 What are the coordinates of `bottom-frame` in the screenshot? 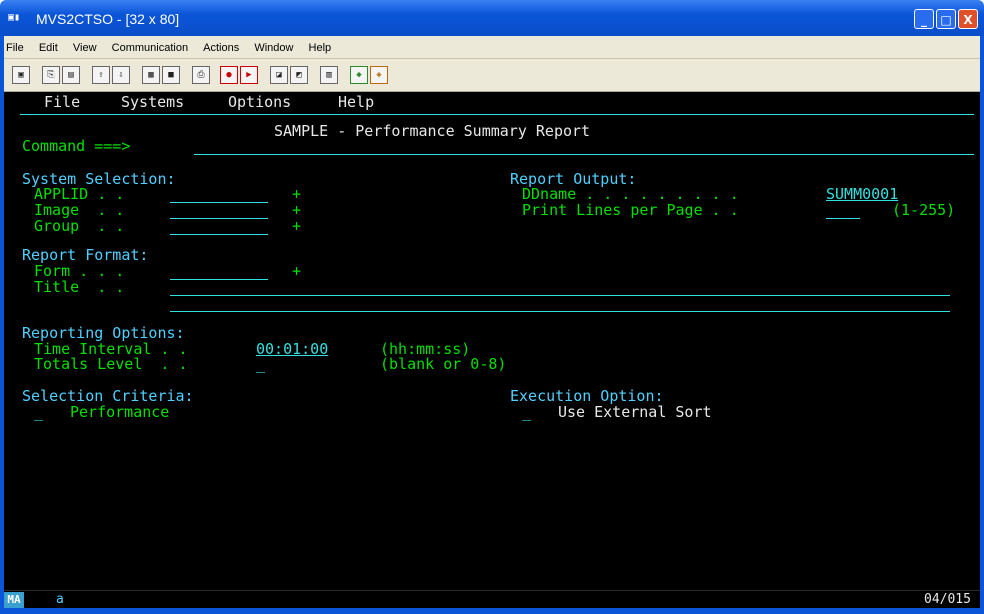 It's located at (492, 611).